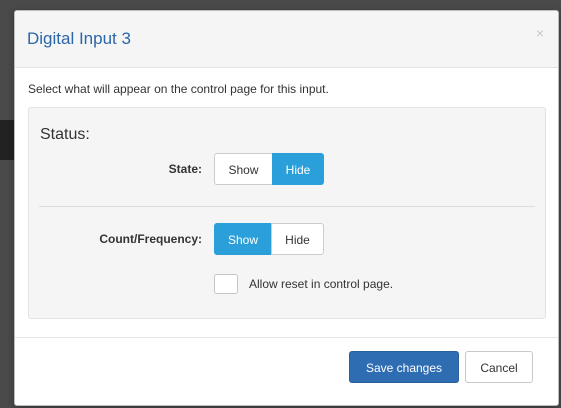 The width and height of the screenshot is (561, 408). What do you see at coordinates (150, 239) in the screenshot?
I see `count-frequency-label: Count/Frequency:` at bounding box center [150, 239].